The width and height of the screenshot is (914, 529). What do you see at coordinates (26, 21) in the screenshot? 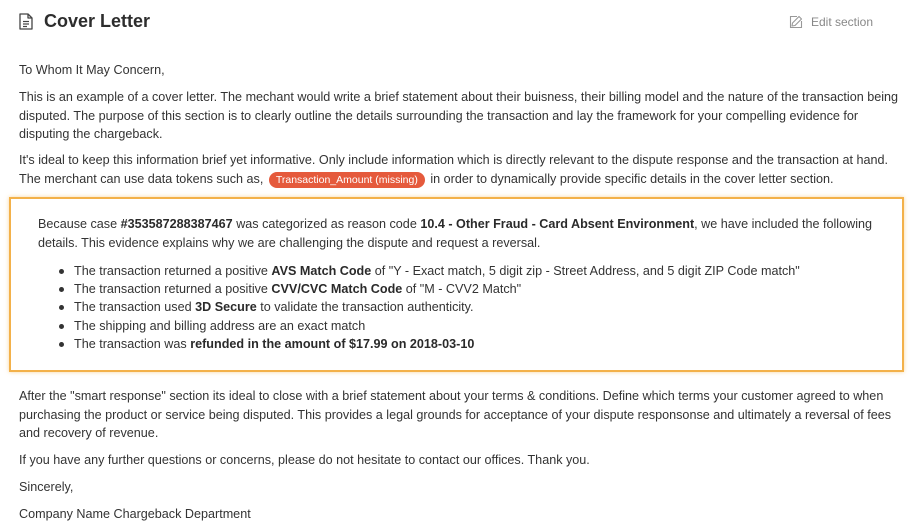
I see `document-icon` at bounding box center [26, 21].